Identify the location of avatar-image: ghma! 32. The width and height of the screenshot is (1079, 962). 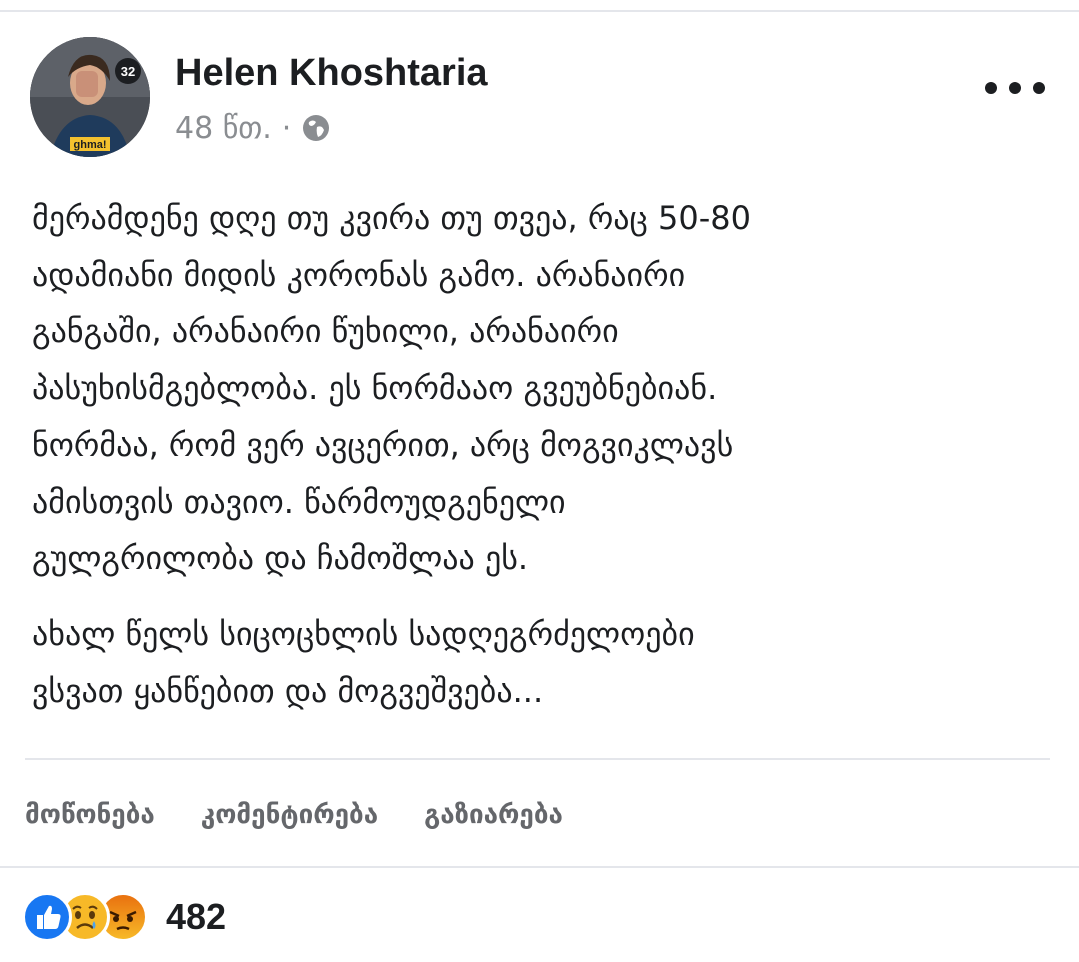
(90, 97).